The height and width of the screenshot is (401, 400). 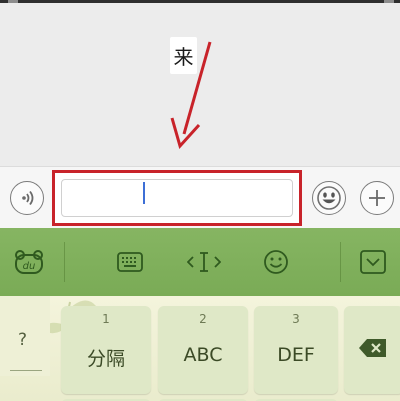 I want to click on key-label: 分隔, so click(x=105, y=359).